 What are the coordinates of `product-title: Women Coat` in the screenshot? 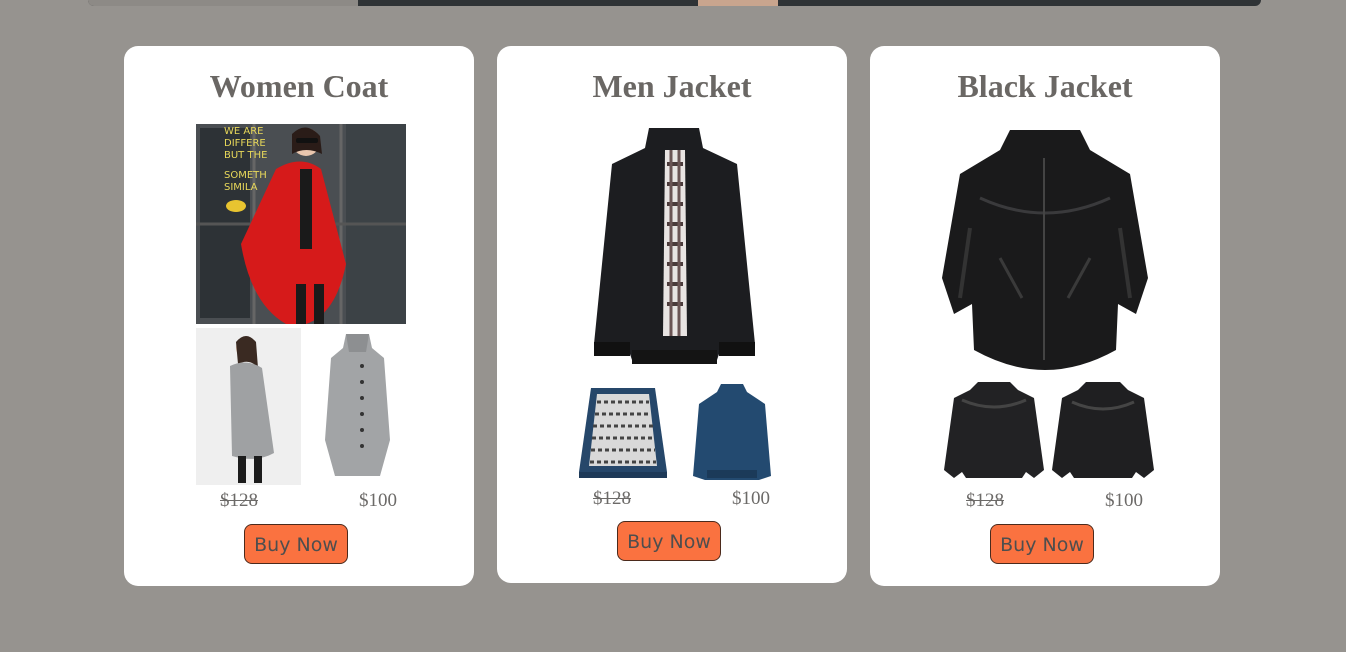 It's located at (299, 86).